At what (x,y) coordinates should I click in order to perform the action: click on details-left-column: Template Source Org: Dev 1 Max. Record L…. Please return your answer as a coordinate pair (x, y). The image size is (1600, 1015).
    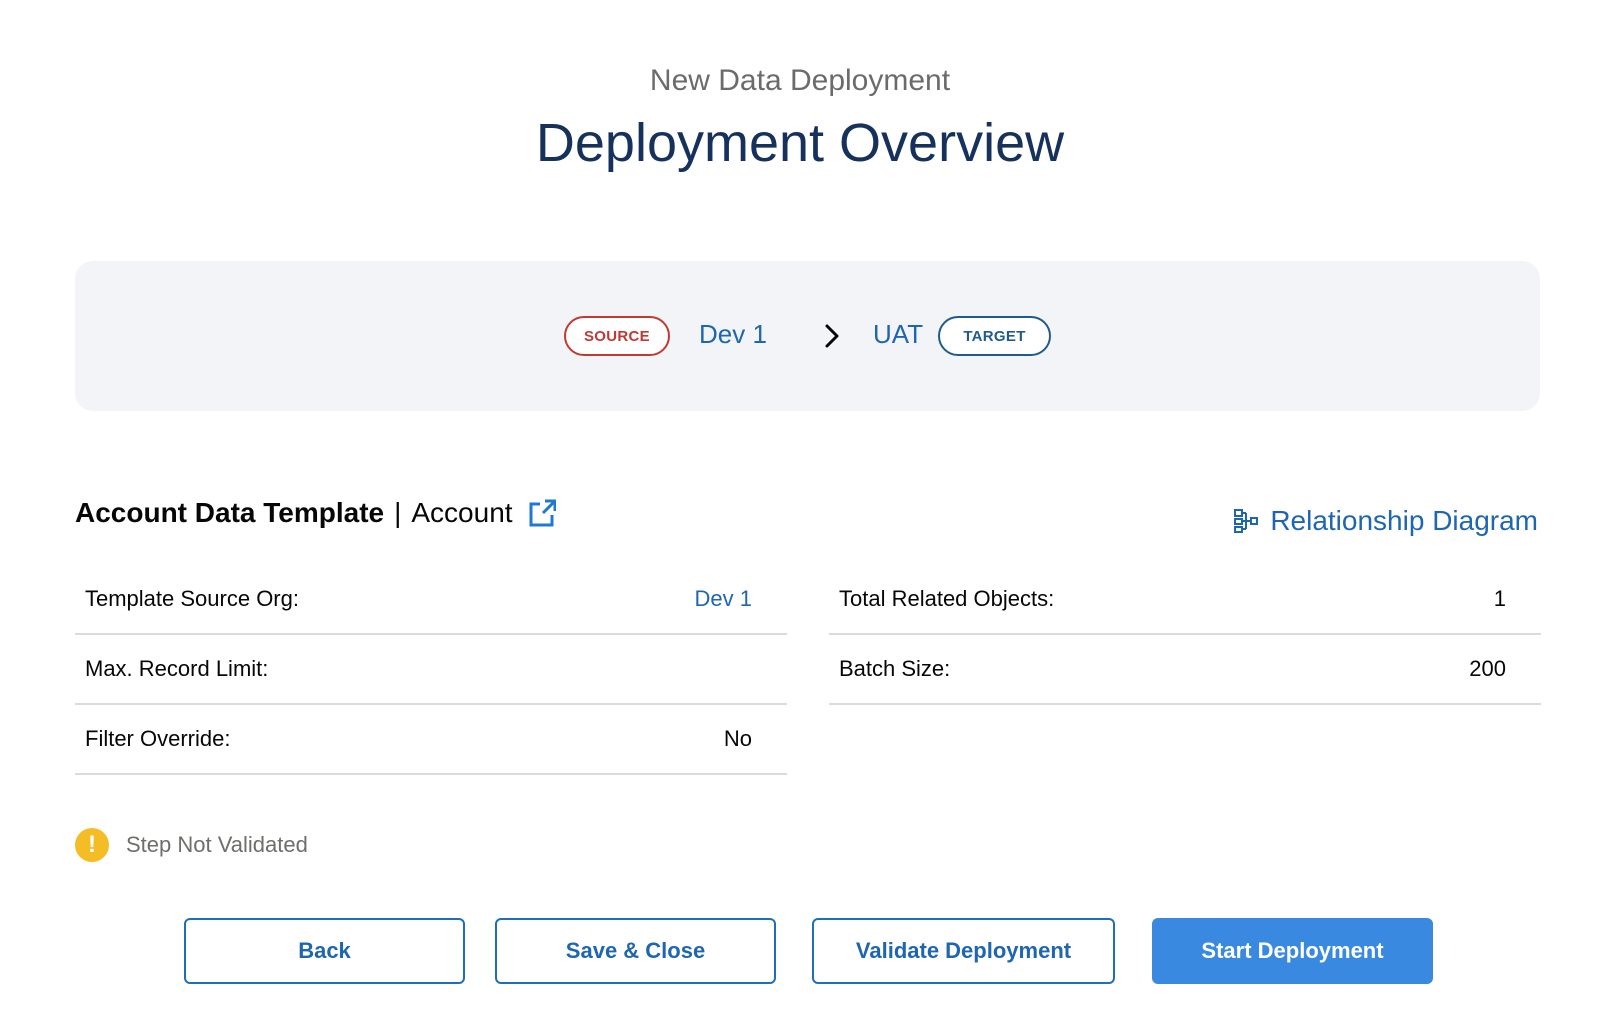
    Looking at the image, I should click on (431, 670).